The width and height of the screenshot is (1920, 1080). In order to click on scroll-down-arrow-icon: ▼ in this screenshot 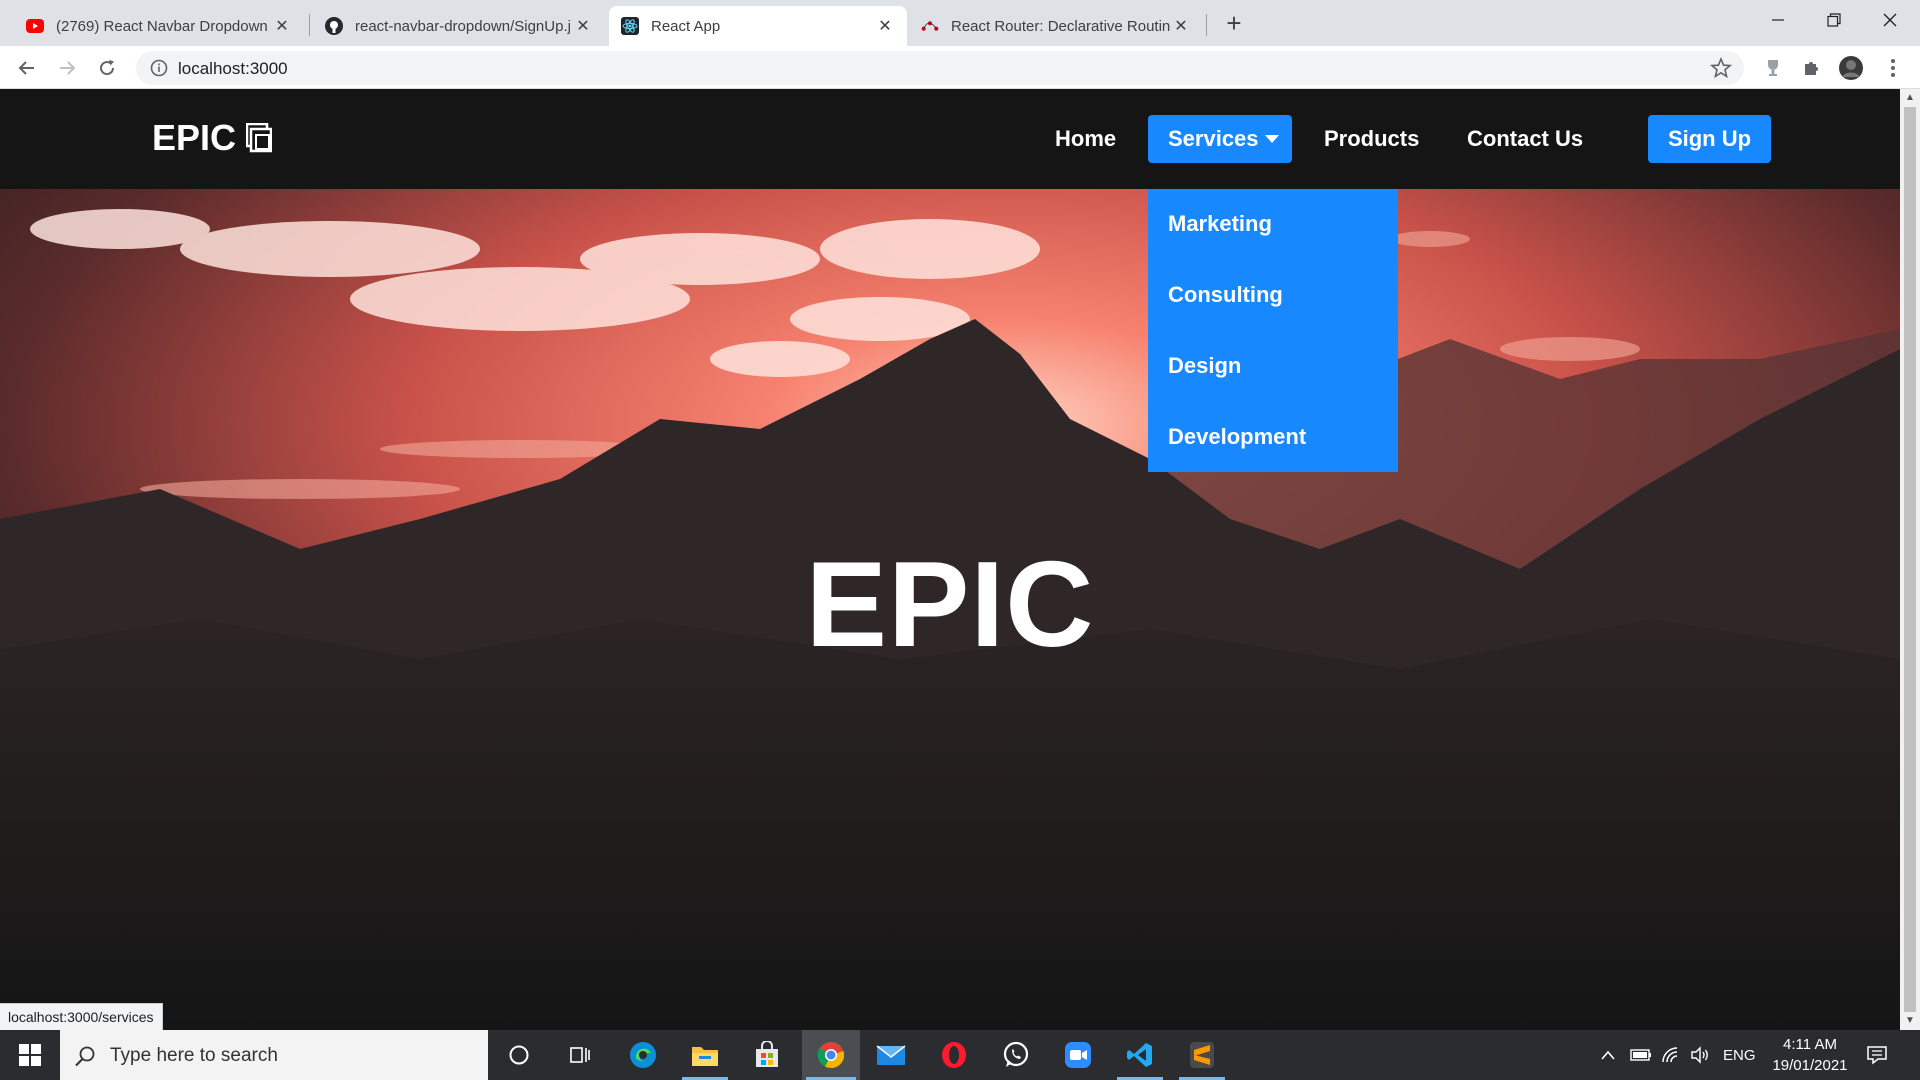, I will do `click(1910, 1020)`.